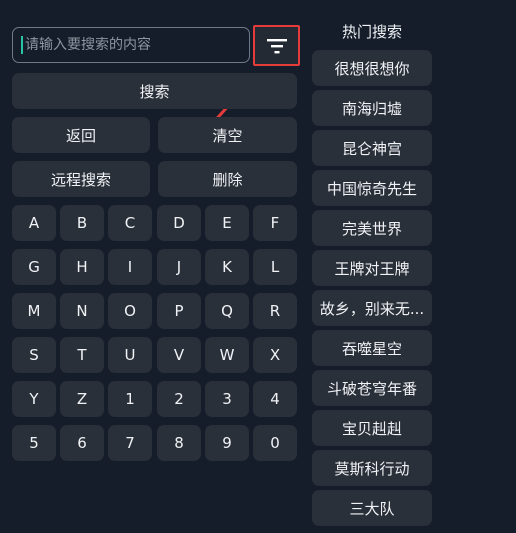  Describe the element at coordinates (371, 31) in the screenshot. I see `hot-search-title: 热门搜索` at that location.